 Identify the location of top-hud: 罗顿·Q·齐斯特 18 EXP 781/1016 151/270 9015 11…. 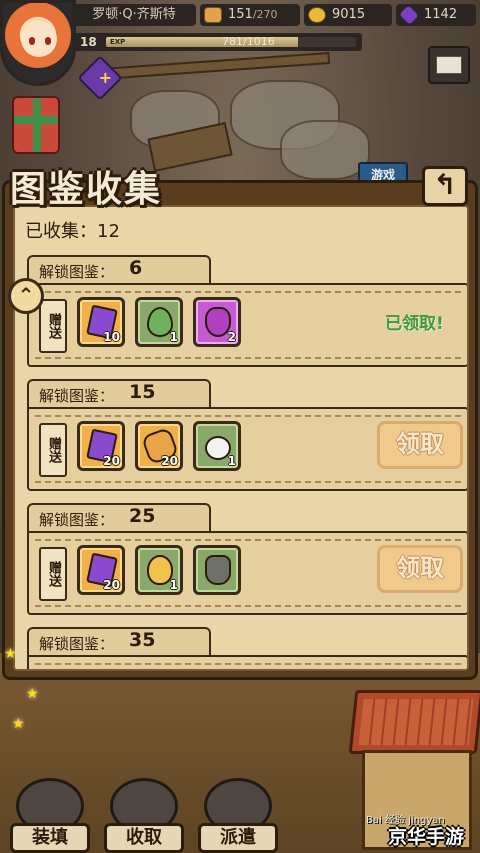
(240, 43).